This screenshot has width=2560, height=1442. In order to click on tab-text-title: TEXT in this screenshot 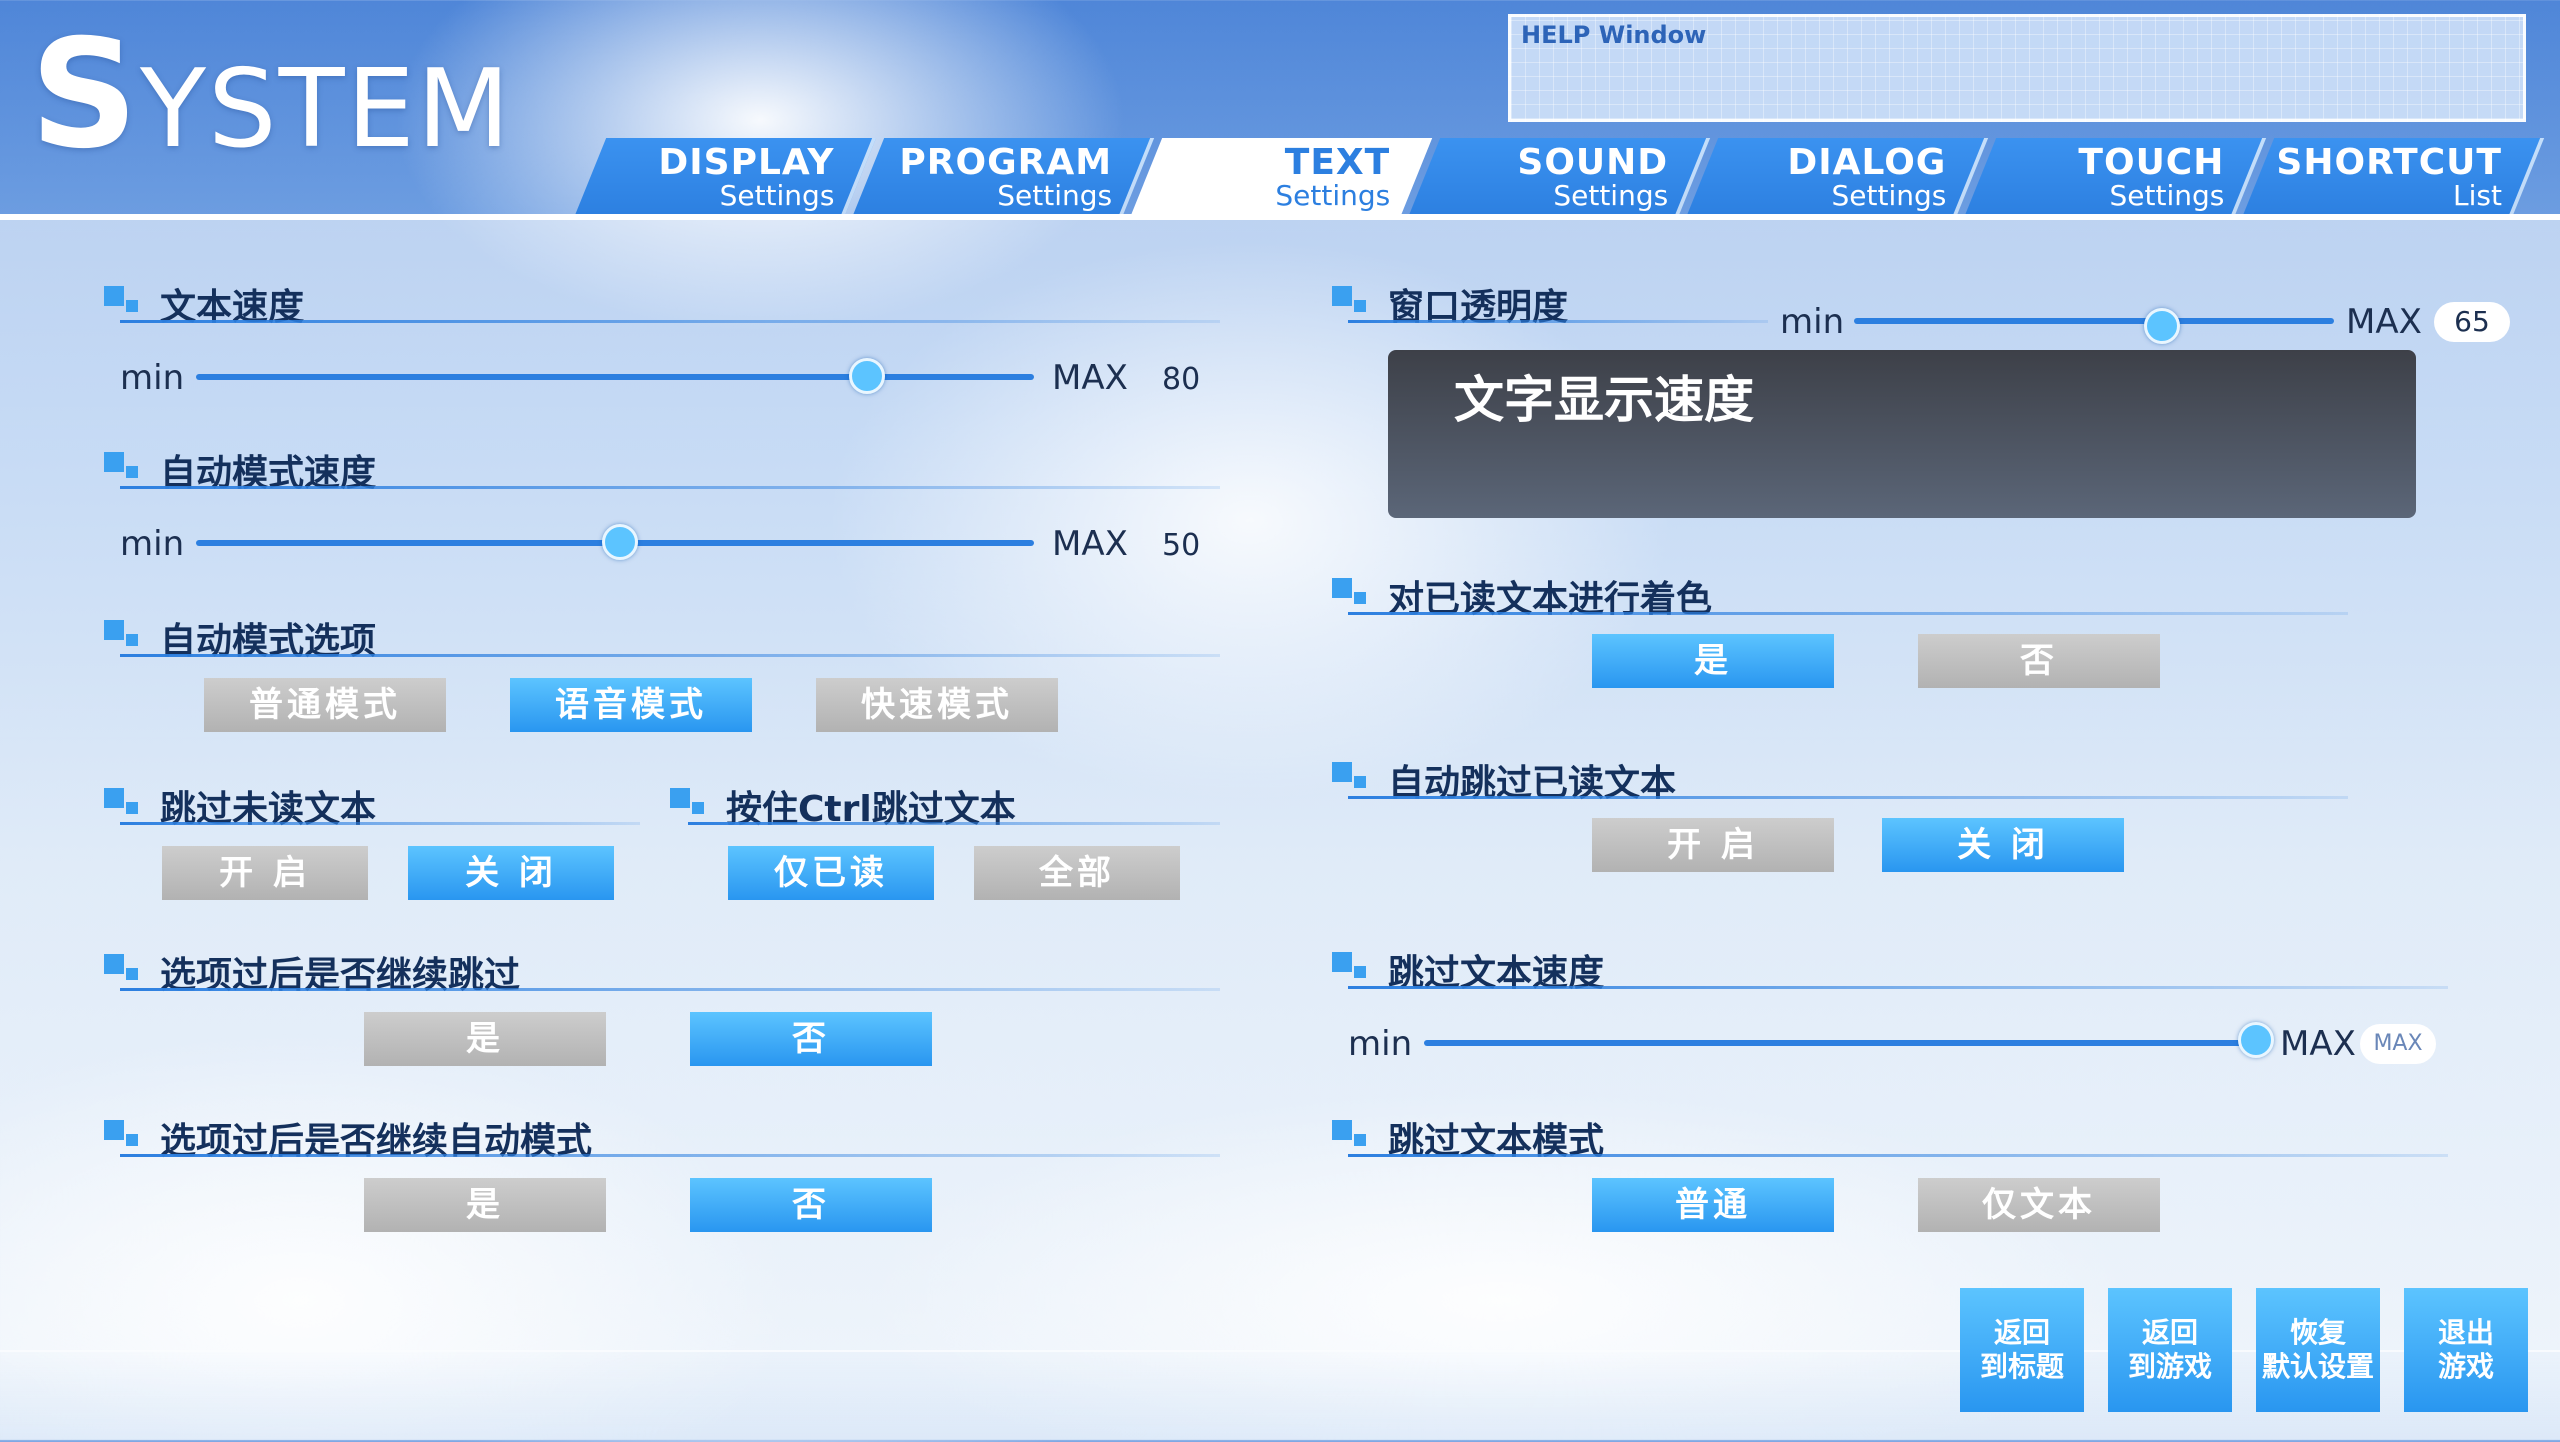, I will do `click(1337, 162)`.